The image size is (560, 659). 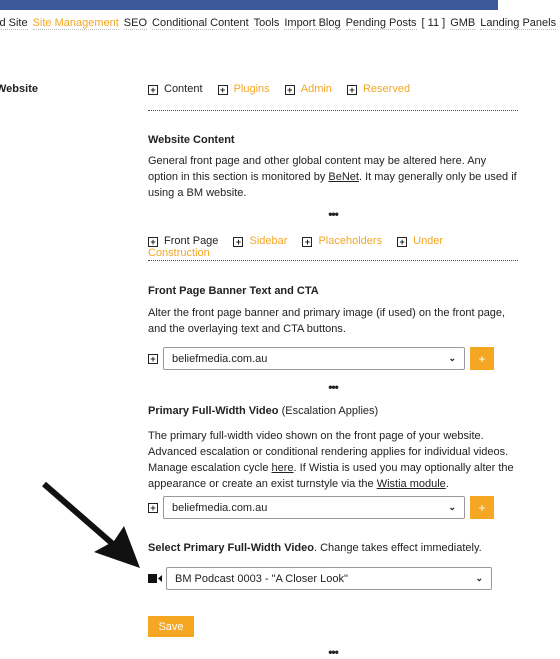 What do you see at coordinates (91, 524) in the screenshot?
I see `arrow-annotation-icon` at bounding box center [91, 524].